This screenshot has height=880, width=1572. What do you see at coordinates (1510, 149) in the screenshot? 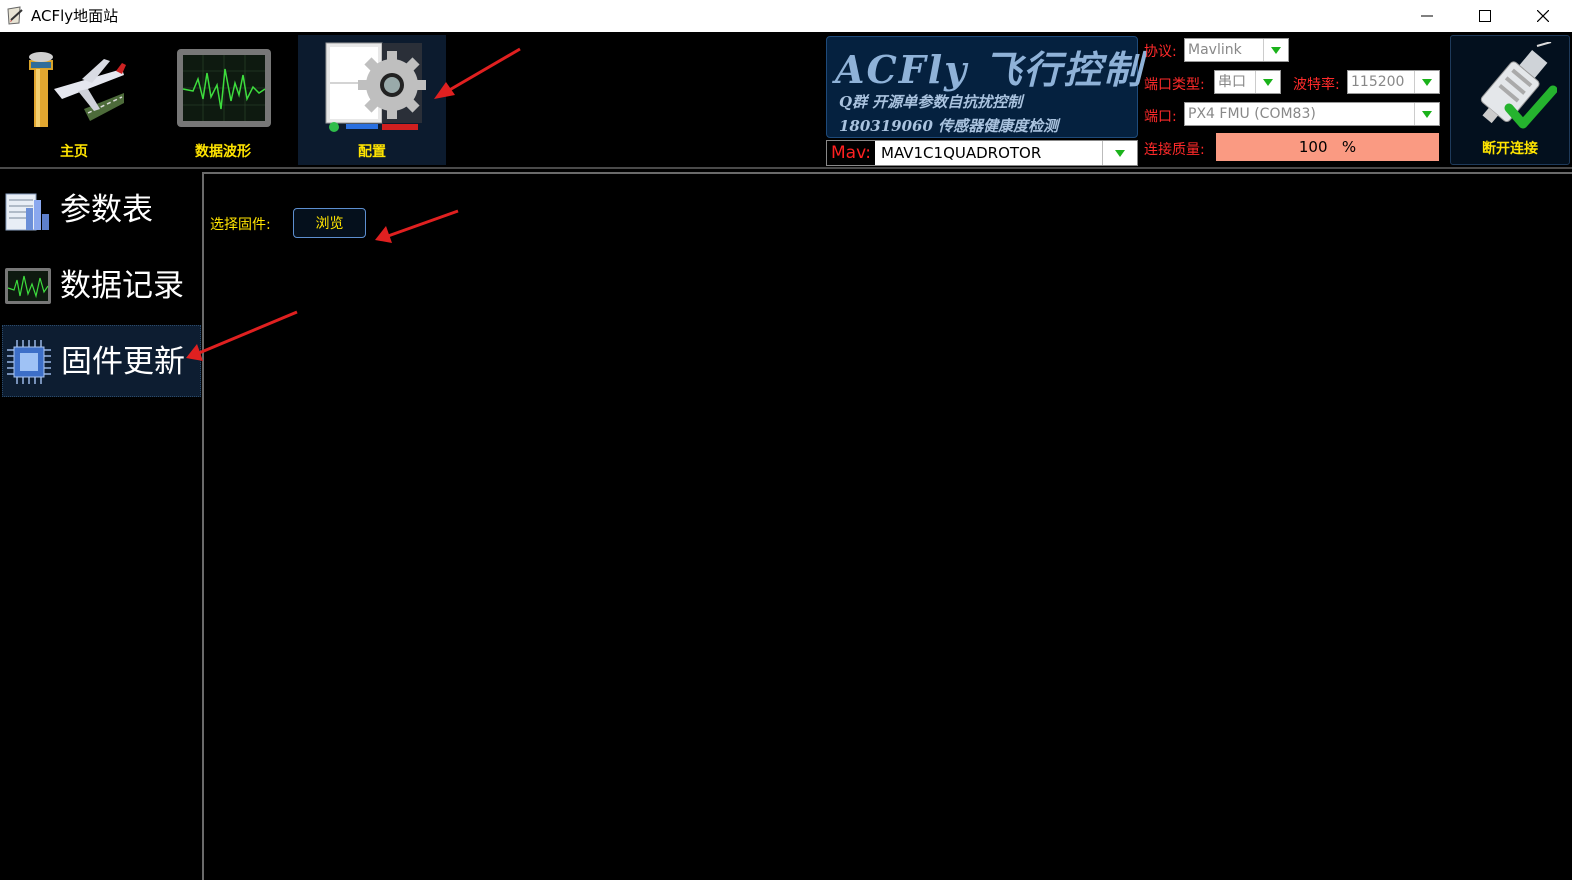
I see `disconnect-label: 断开连接` at bounding box center [1510, 149].